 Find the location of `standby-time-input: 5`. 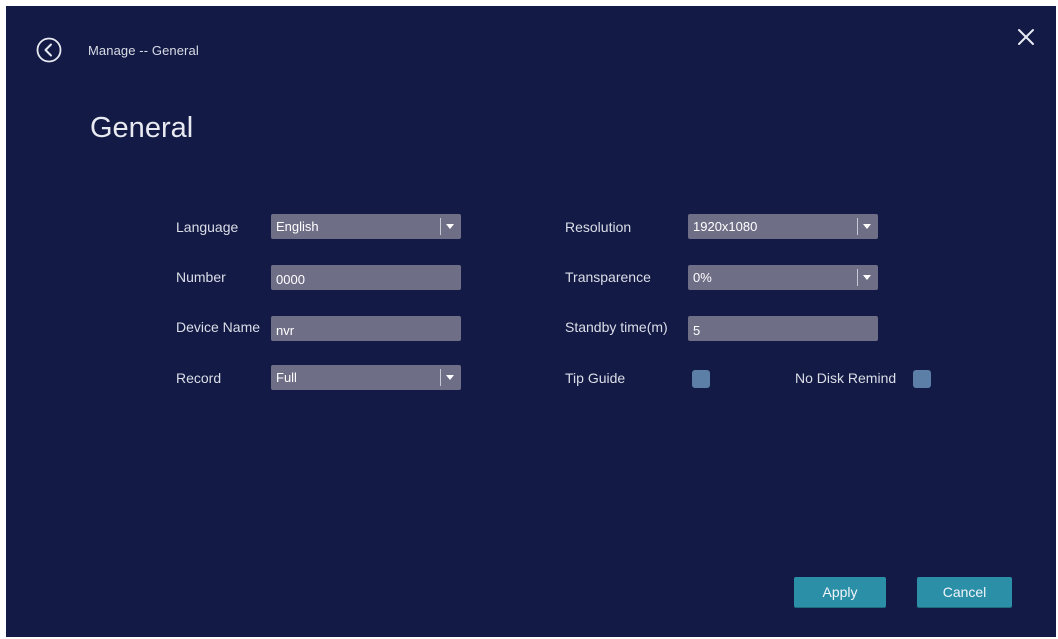

standby-time-input: 5 is located at coordinates (783, 328).